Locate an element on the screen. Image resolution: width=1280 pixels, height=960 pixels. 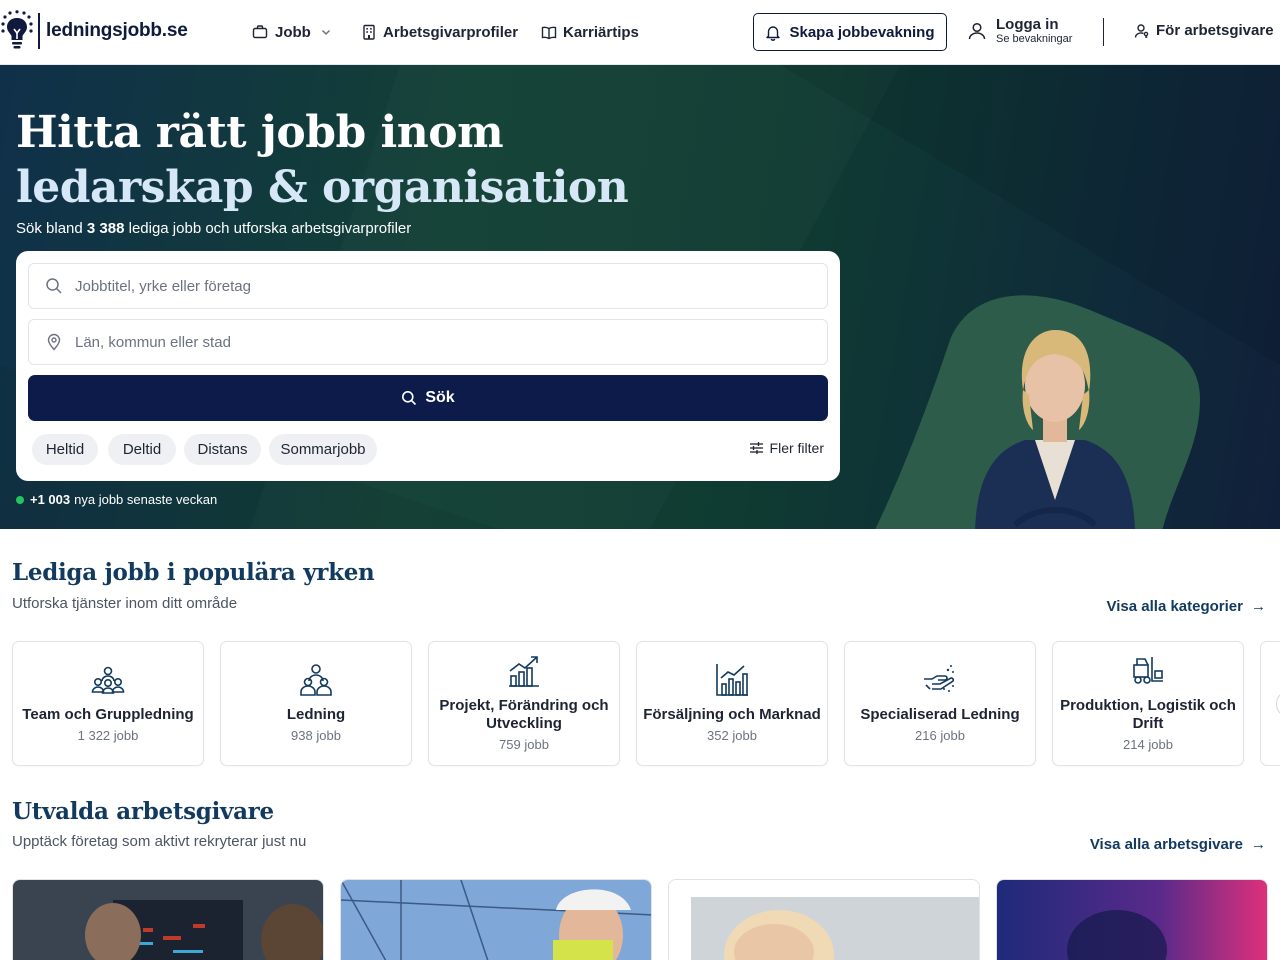
category-name: Produktion, Logistik och Drift is located at coordinates (1148, 714).